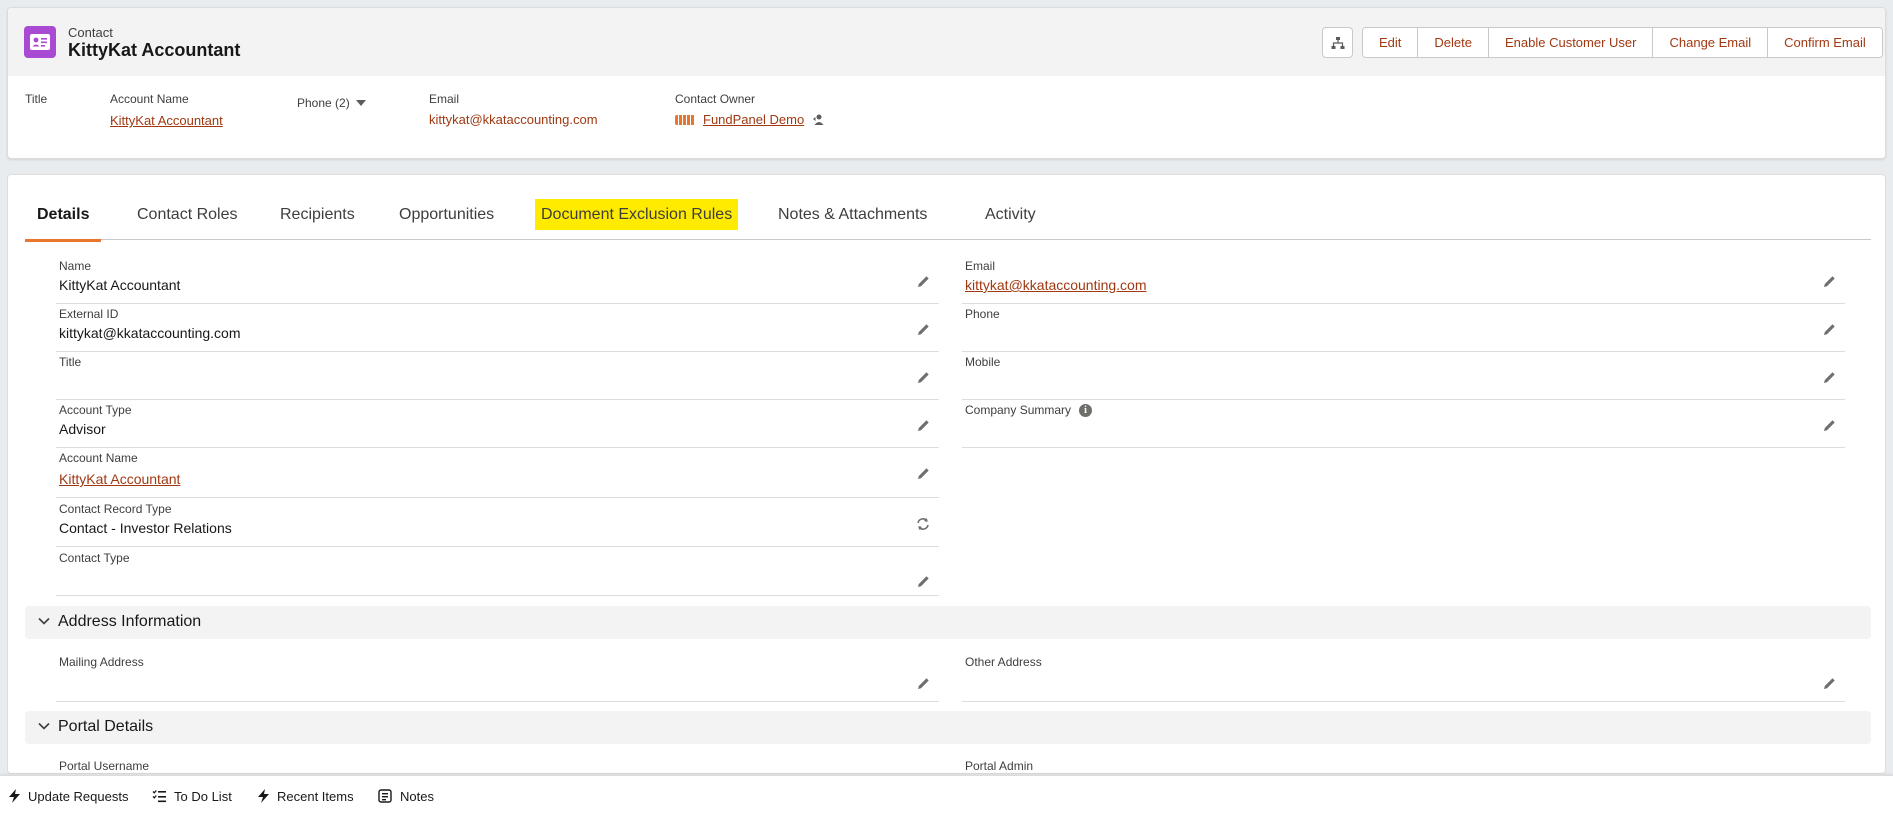 This screenshot has height=815, width=1893. Describe the element at coordinates (750, 109) in the screenshot. I see `highlight-owner: Contact Owner FundPanel Demo` at that location.